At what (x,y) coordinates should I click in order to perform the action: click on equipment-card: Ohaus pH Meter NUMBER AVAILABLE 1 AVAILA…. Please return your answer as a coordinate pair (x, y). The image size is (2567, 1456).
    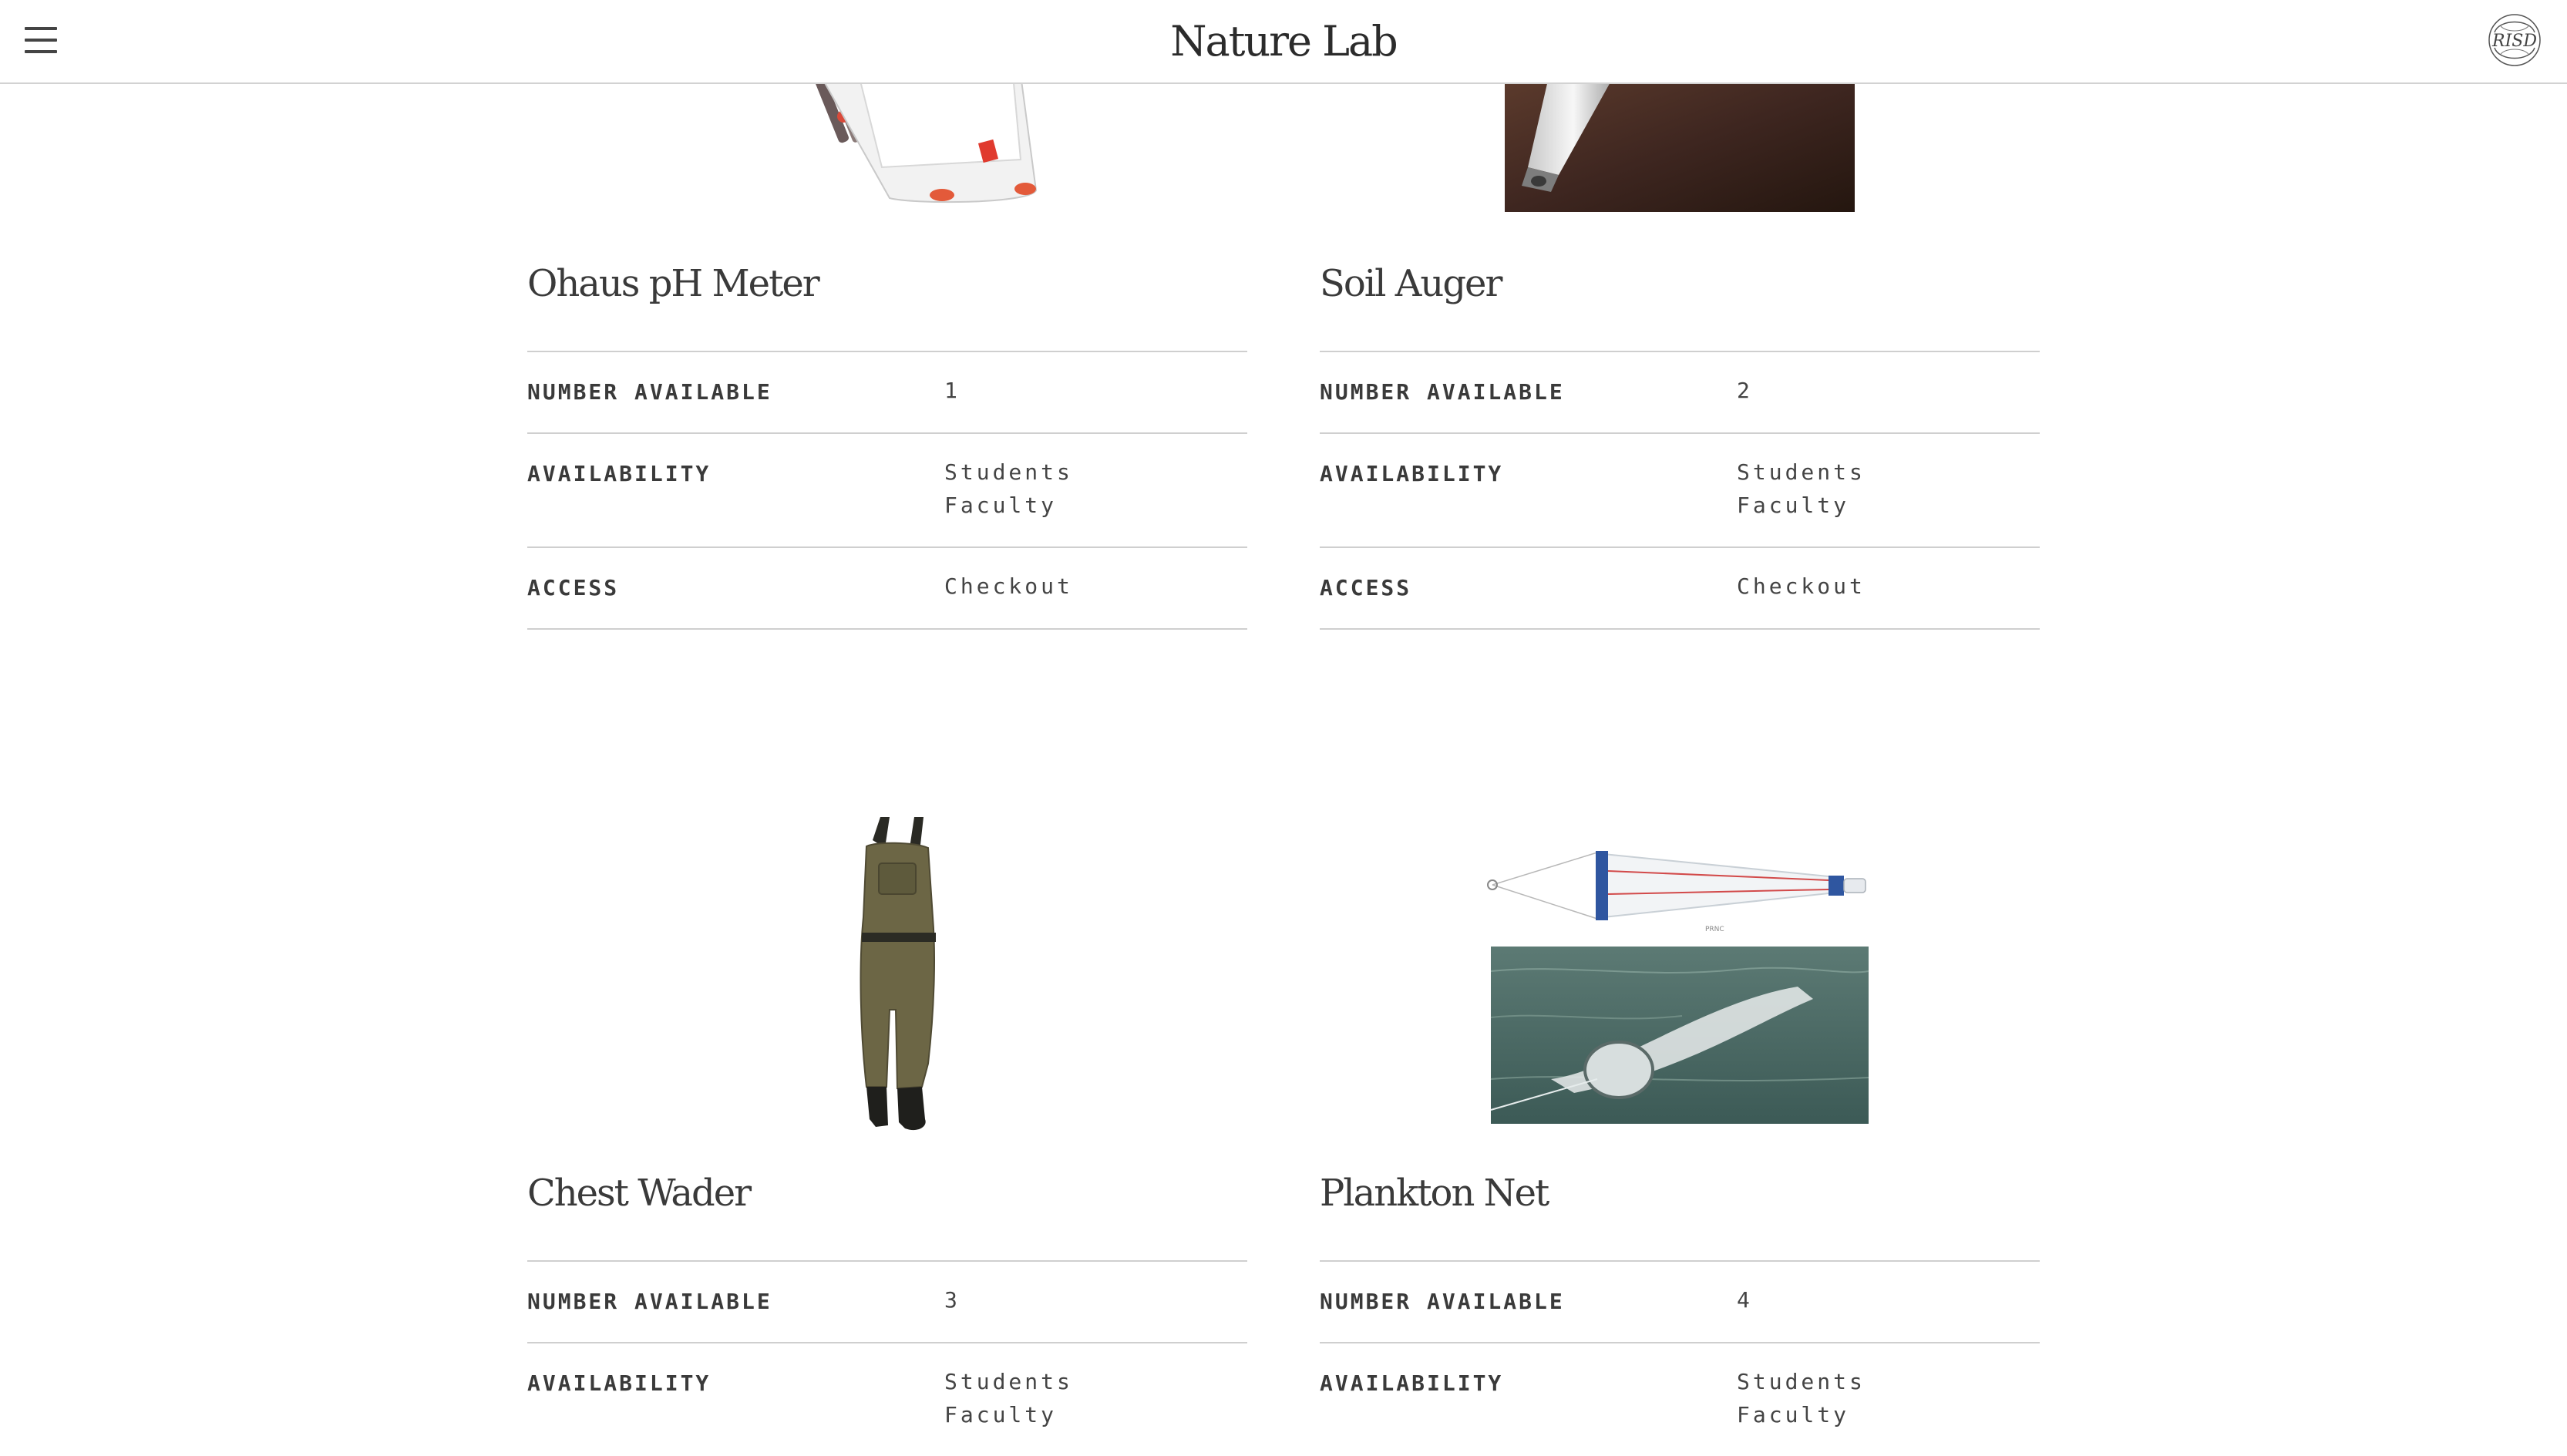
    Looking at the image, I should click on (887, 320).